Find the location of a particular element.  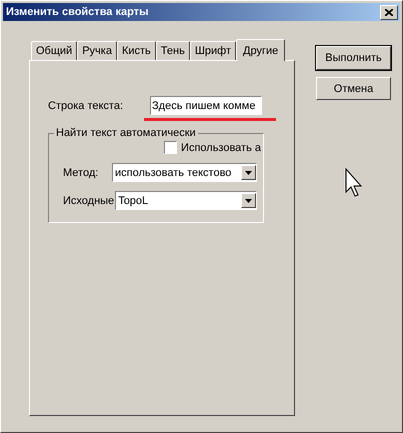

source-label: Исходные is located at coordinates (88, 200).